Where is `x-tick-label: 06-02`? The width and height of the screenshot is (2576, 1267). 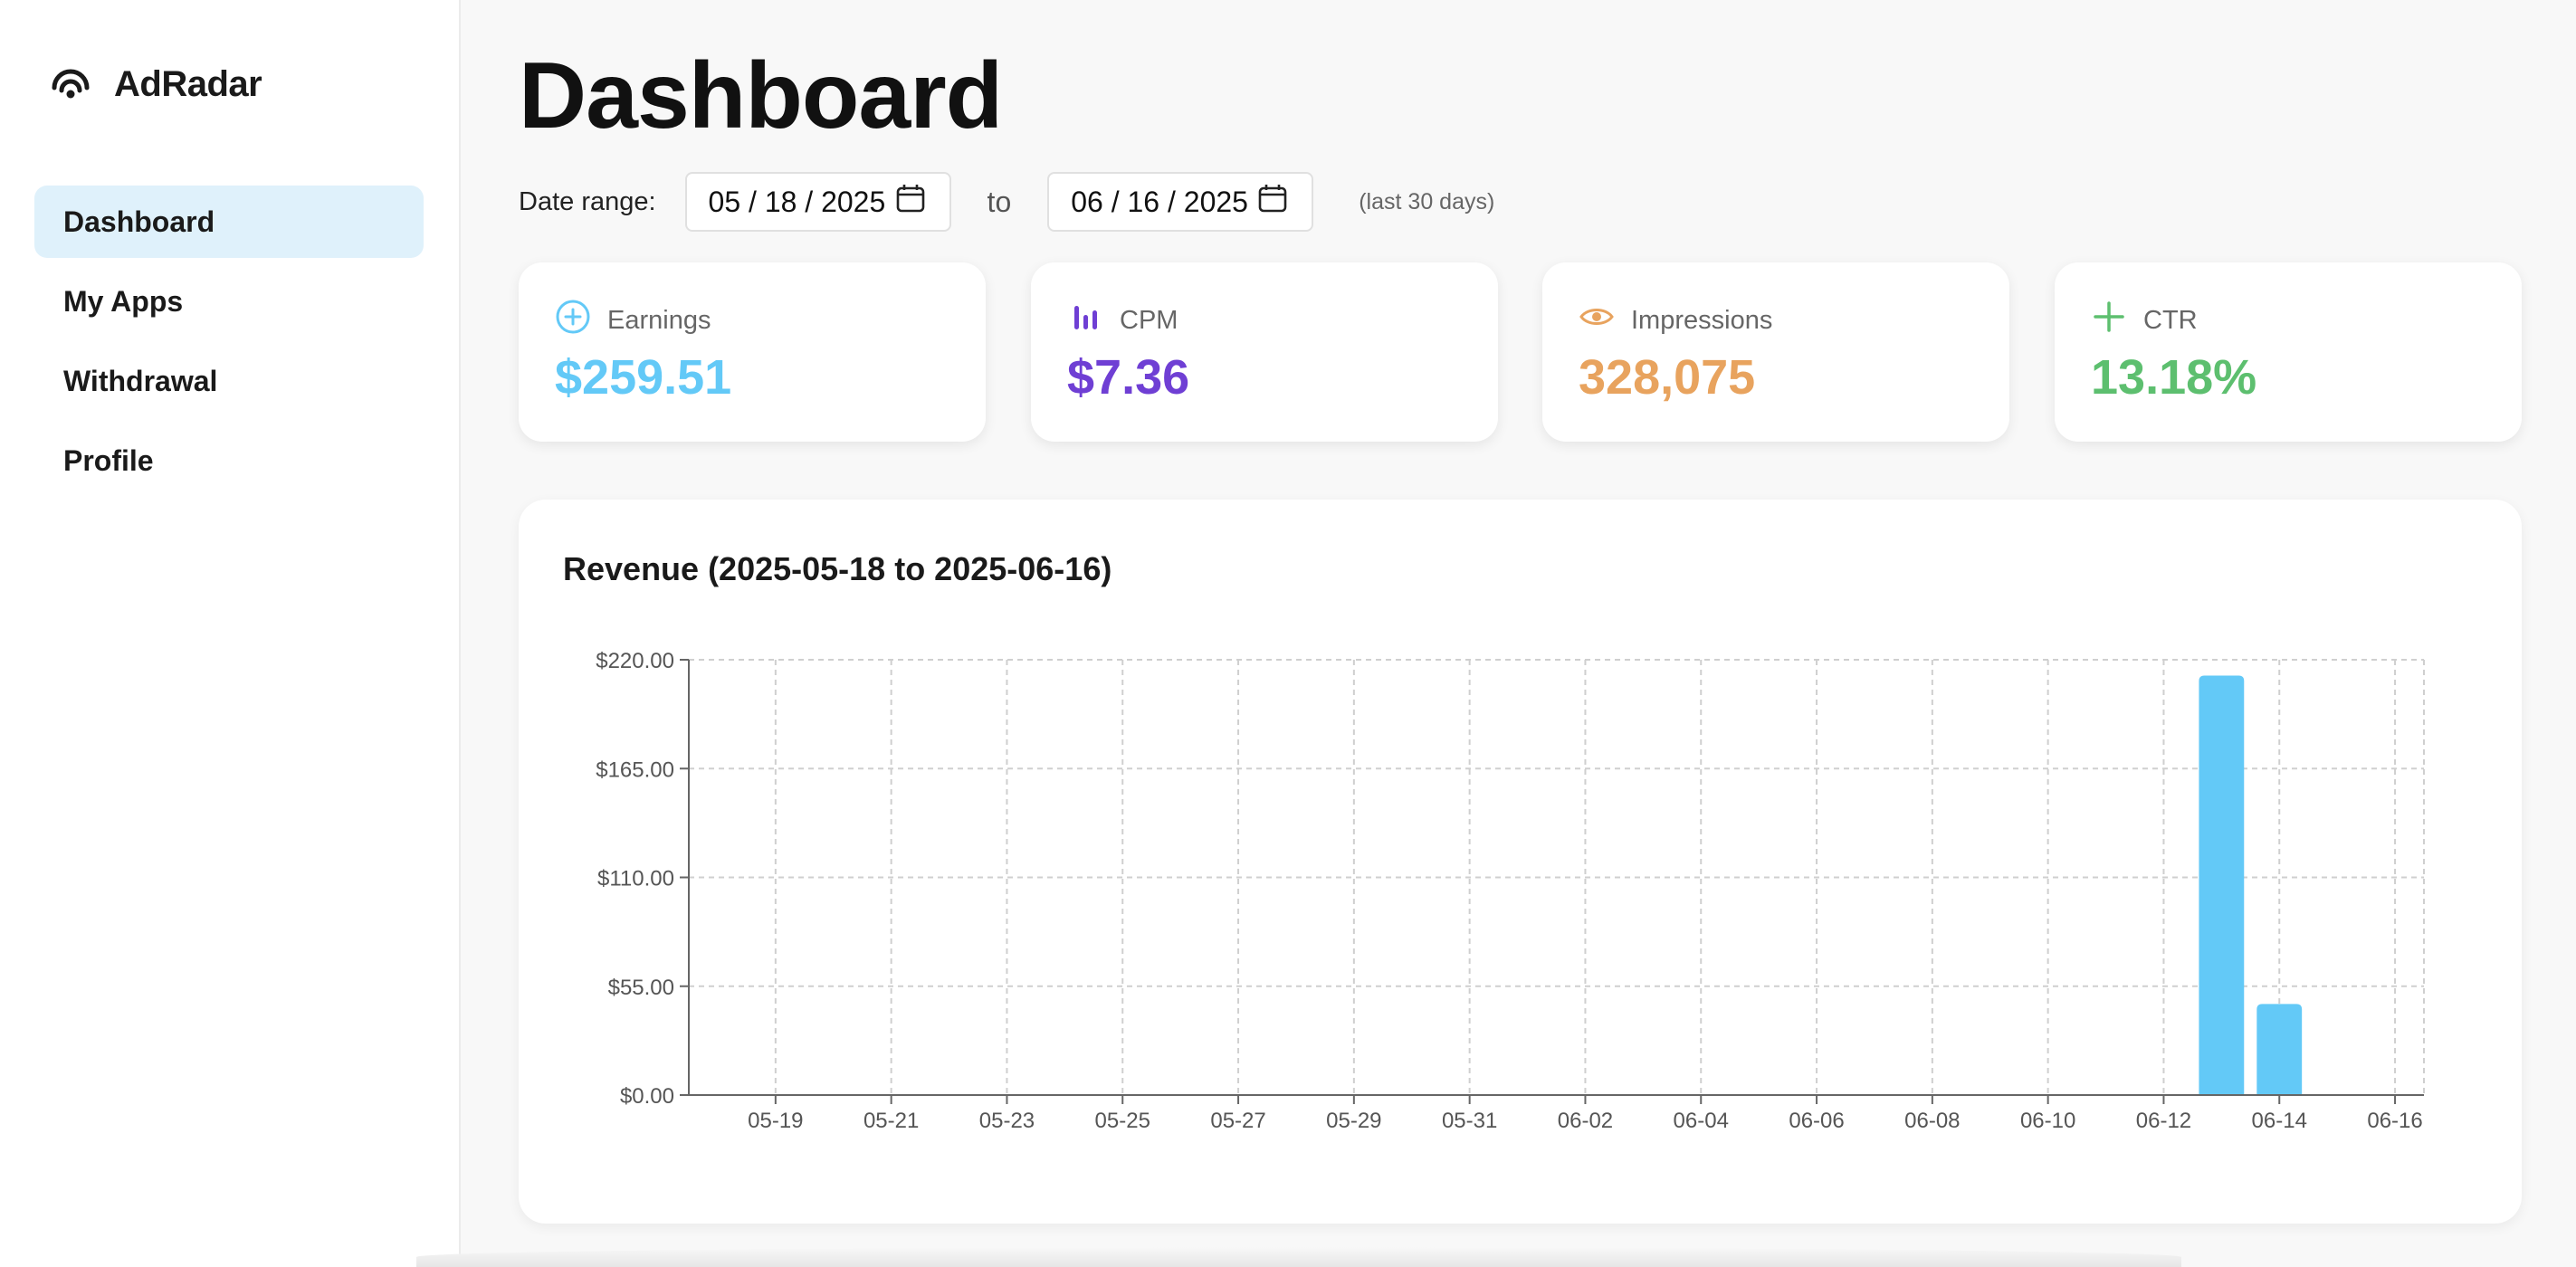 x-tick-label: 06-02 is located at coordinates (1586, 1121).